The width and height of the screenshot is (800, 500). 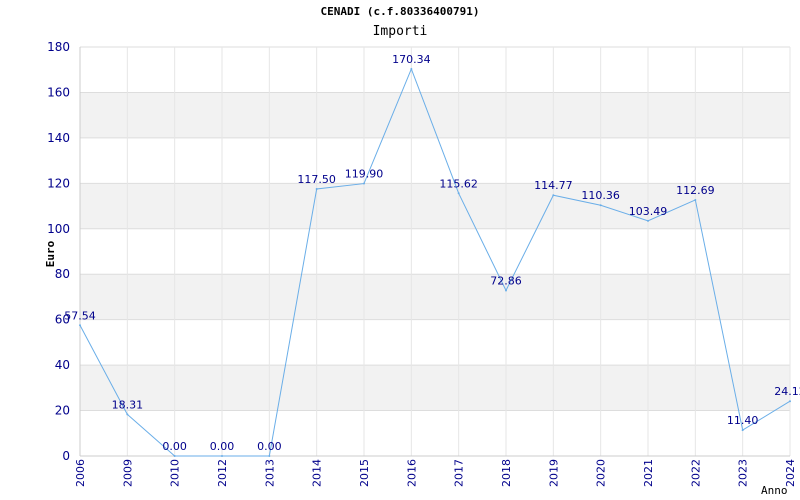 What do you see at coordinates (411, 59) in the screenshot?
I see `data-label: 170.34` at bounding box center [411, 59].